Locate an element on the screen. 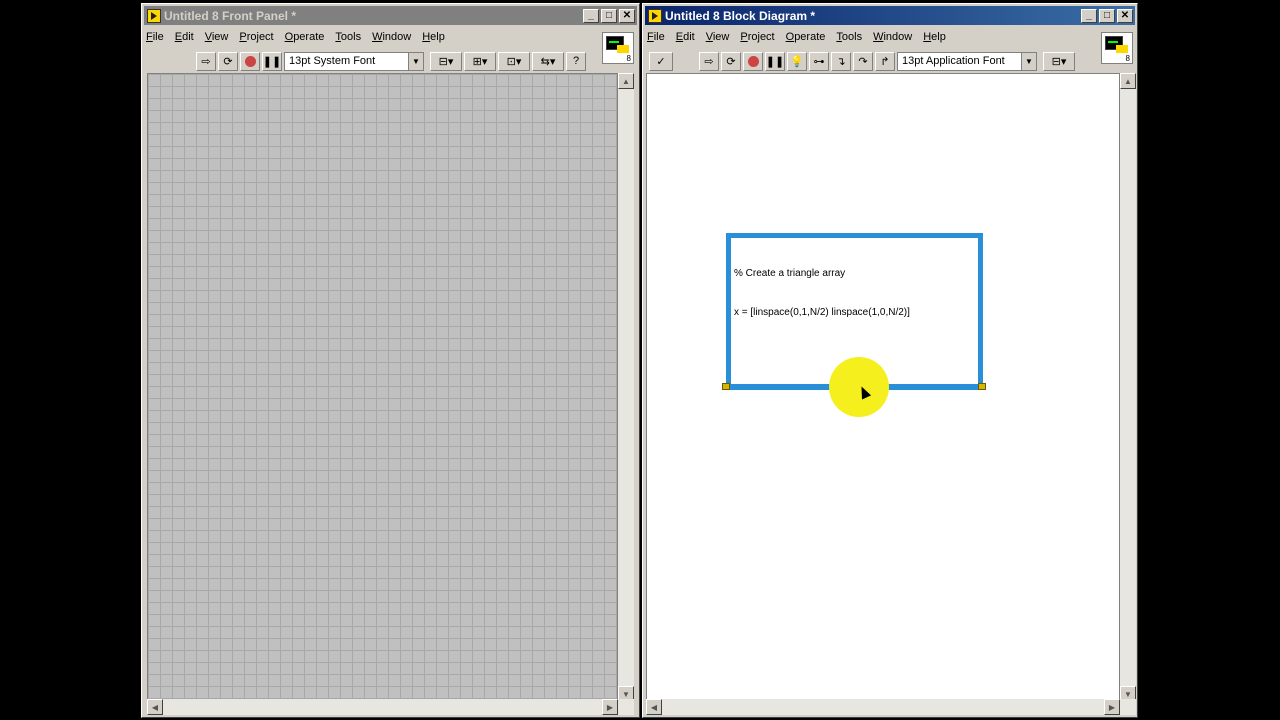 The image size is (1280, 720). help-icon: ? is located at coordinates (576, 61).